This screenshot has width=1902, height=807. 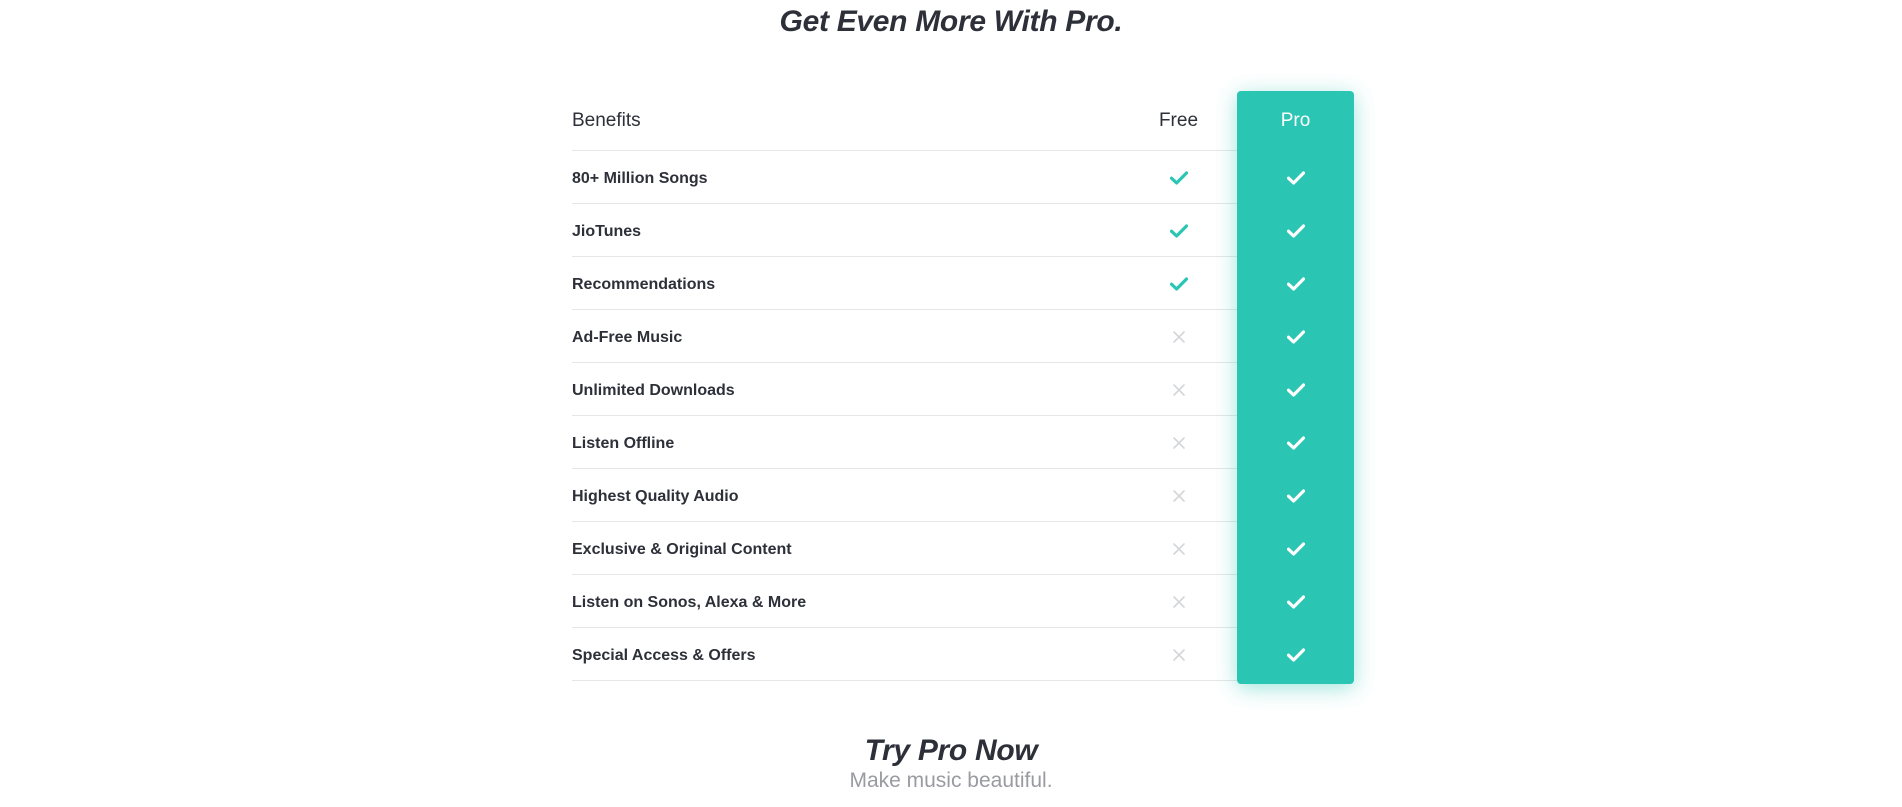 I want to click on table-row: Exclusive & Original Content, so click(x=959, y=548).